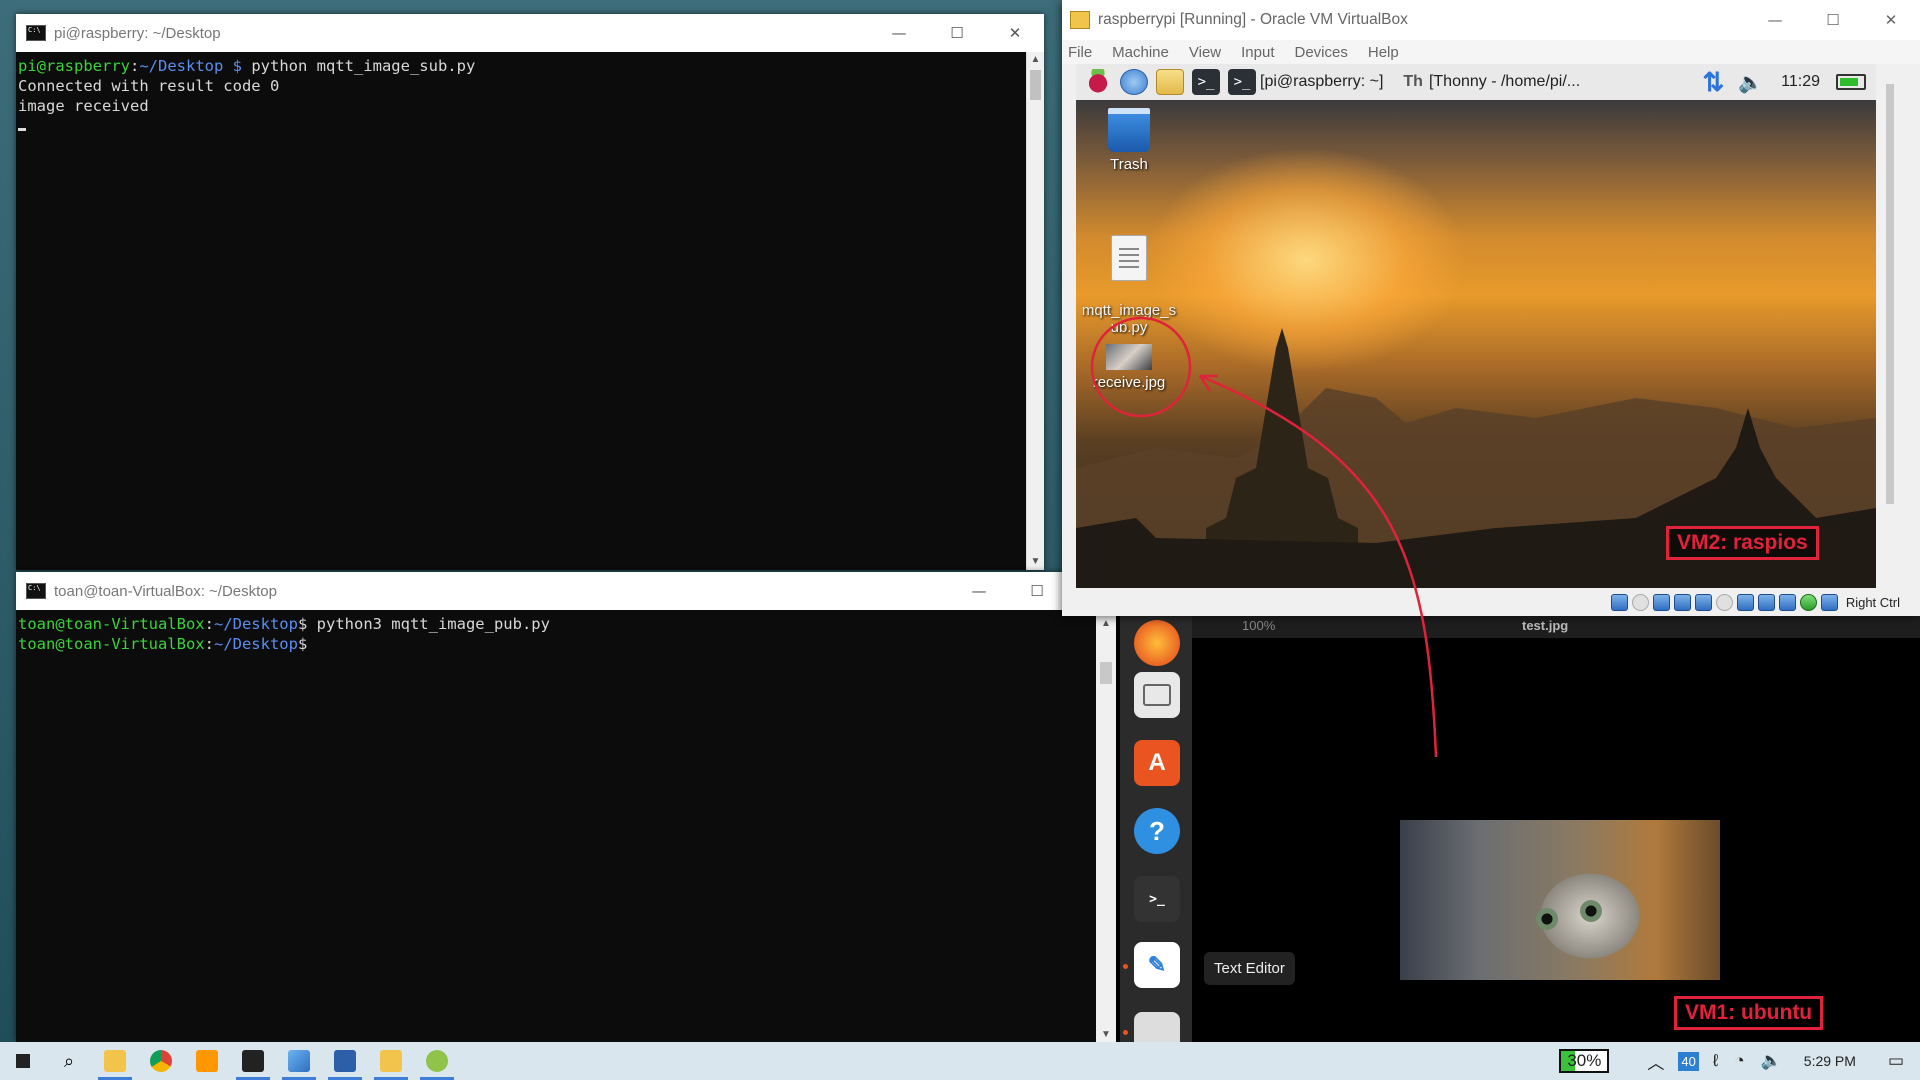 The image size is (1920, 1080). What do you see at coordinates (1080, 52) in the screenshot?
I see `menu-file: File` at bounding box center [1080, 52].